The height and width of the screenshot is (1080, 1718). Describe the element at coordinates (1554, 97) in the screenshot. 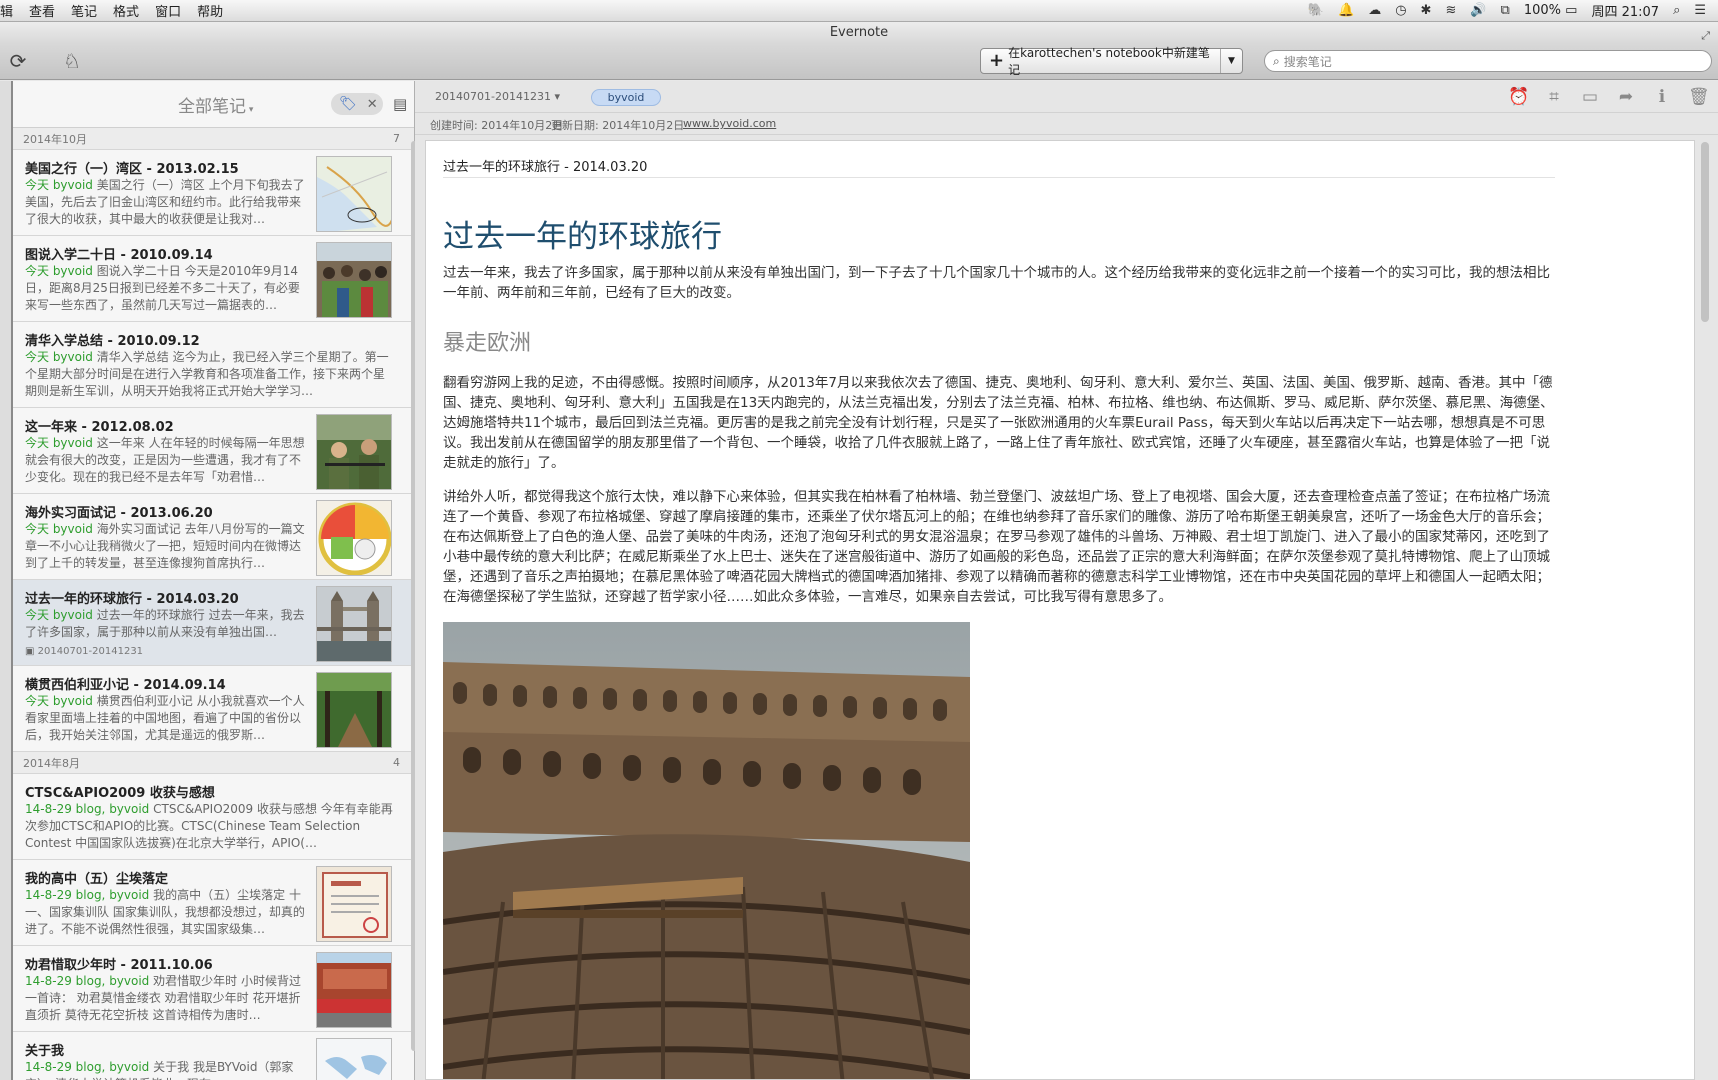

I see `note-share-icon: ⌗` at that location.